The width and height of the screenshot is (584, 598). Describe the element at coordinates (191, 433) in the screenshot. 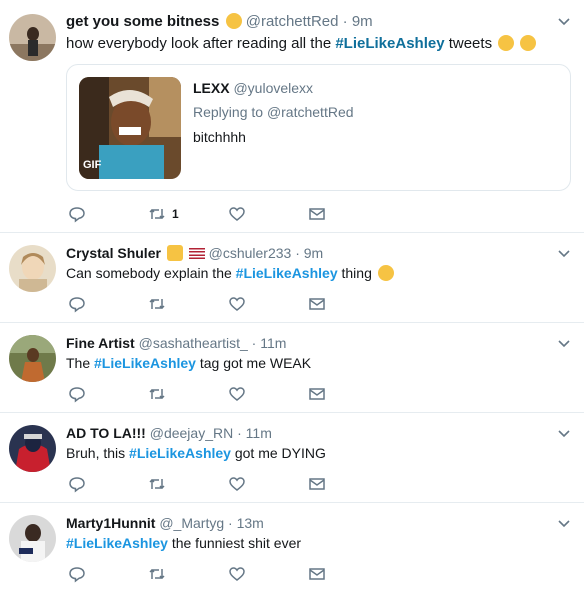

I see `user-handle: @deejay_RN` at that location.